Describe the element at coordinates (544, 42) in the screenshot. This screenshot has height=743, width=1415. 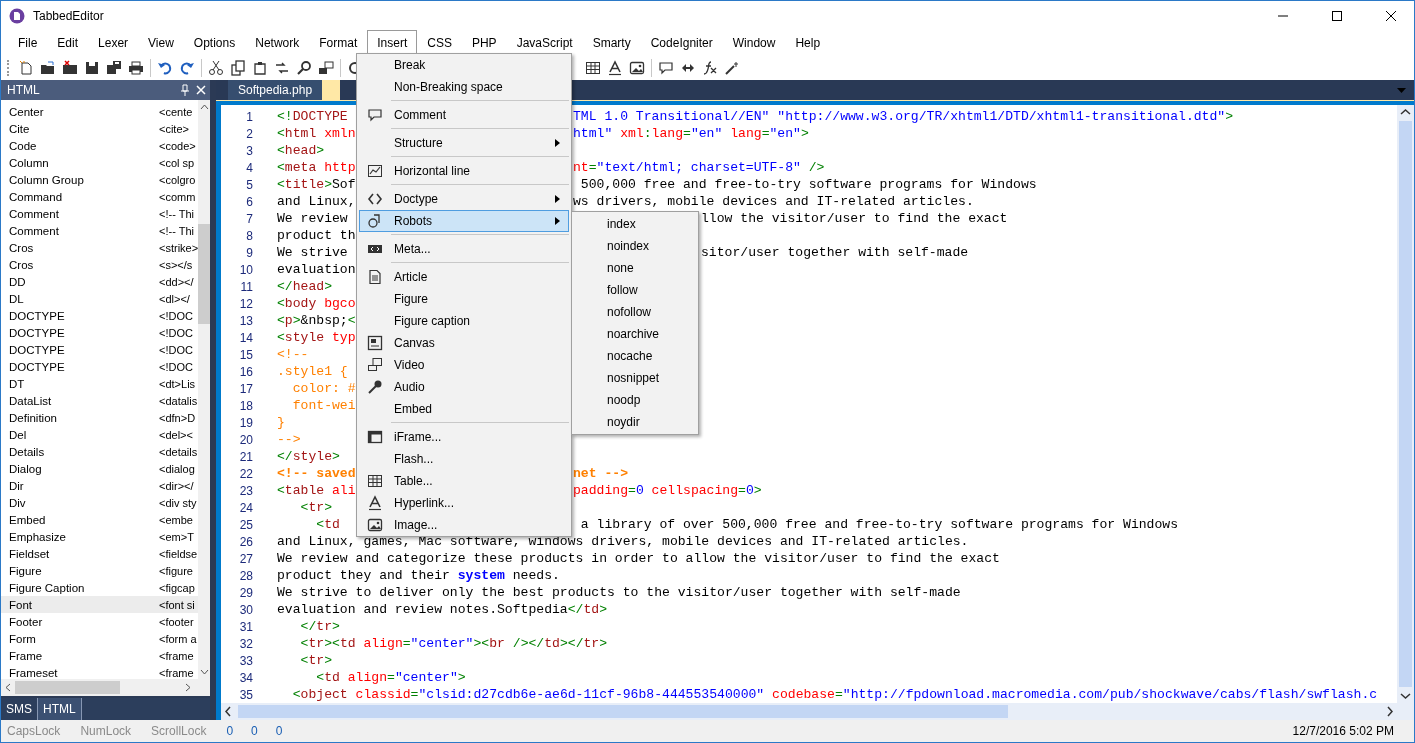
I see `menu-item: JavaScript` at that location.